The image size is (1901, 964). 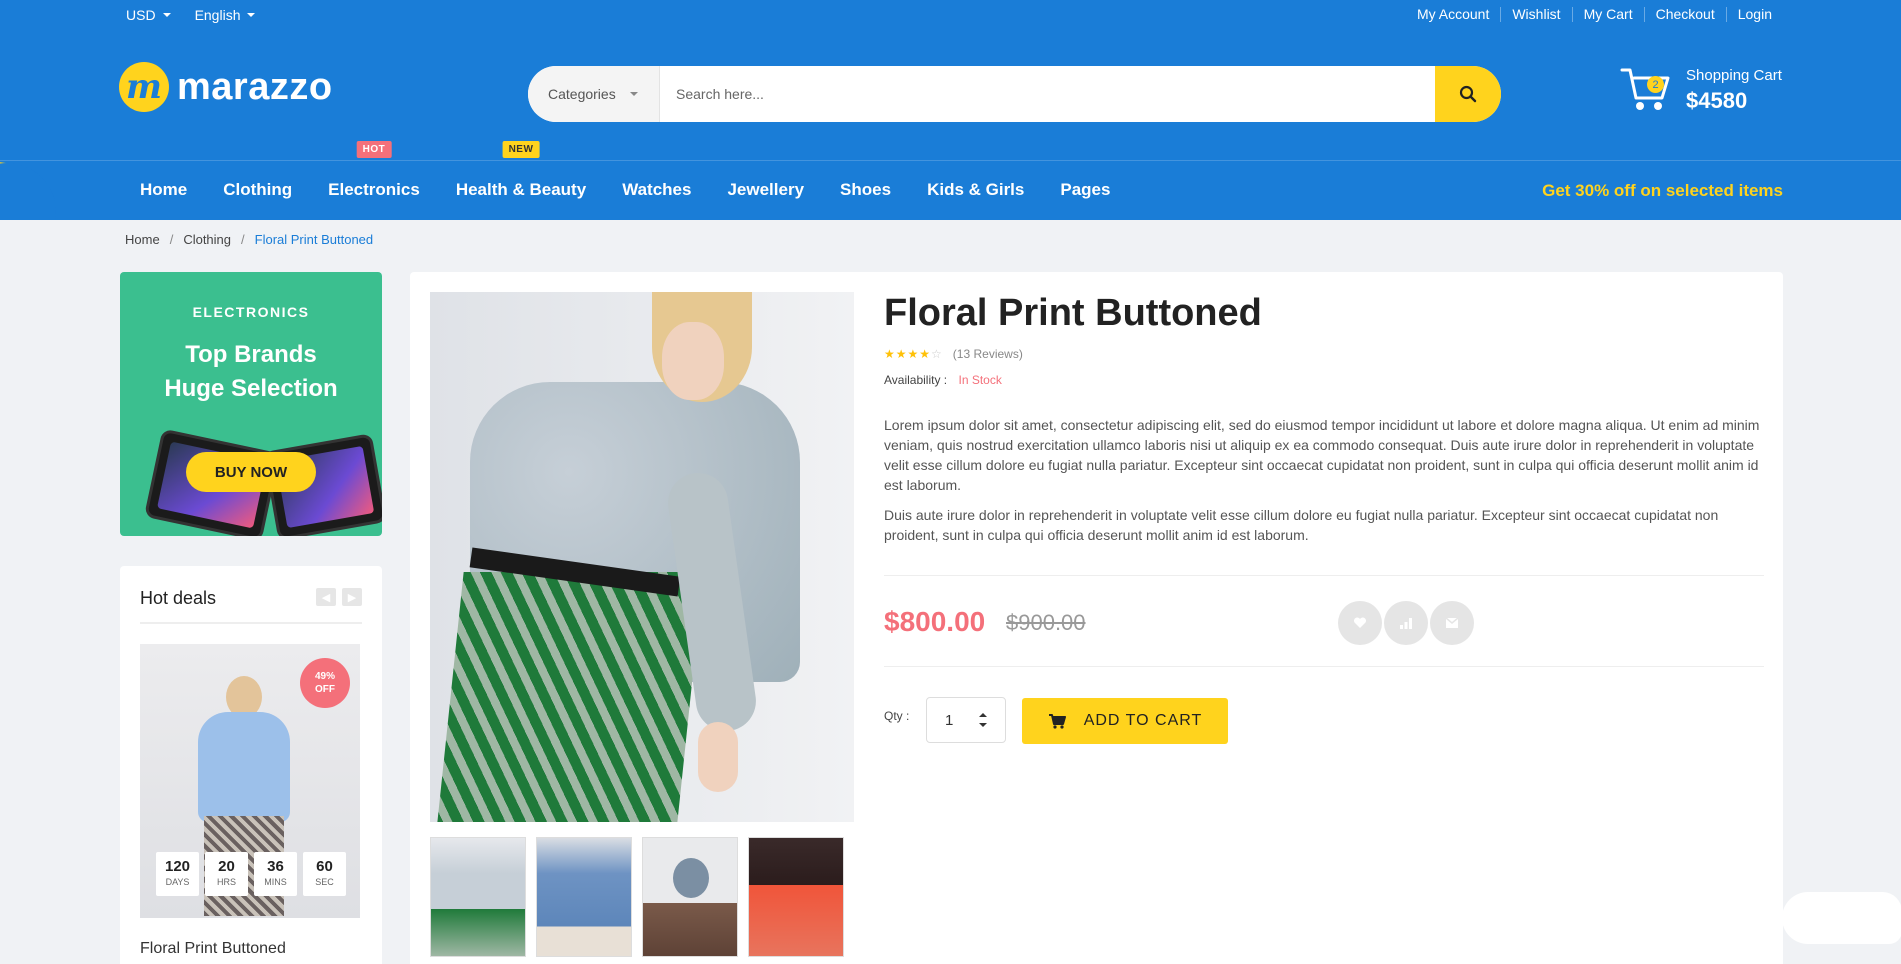 I want to click on product-title: Floral Print Buttoned, so click(x=1073, y=313).